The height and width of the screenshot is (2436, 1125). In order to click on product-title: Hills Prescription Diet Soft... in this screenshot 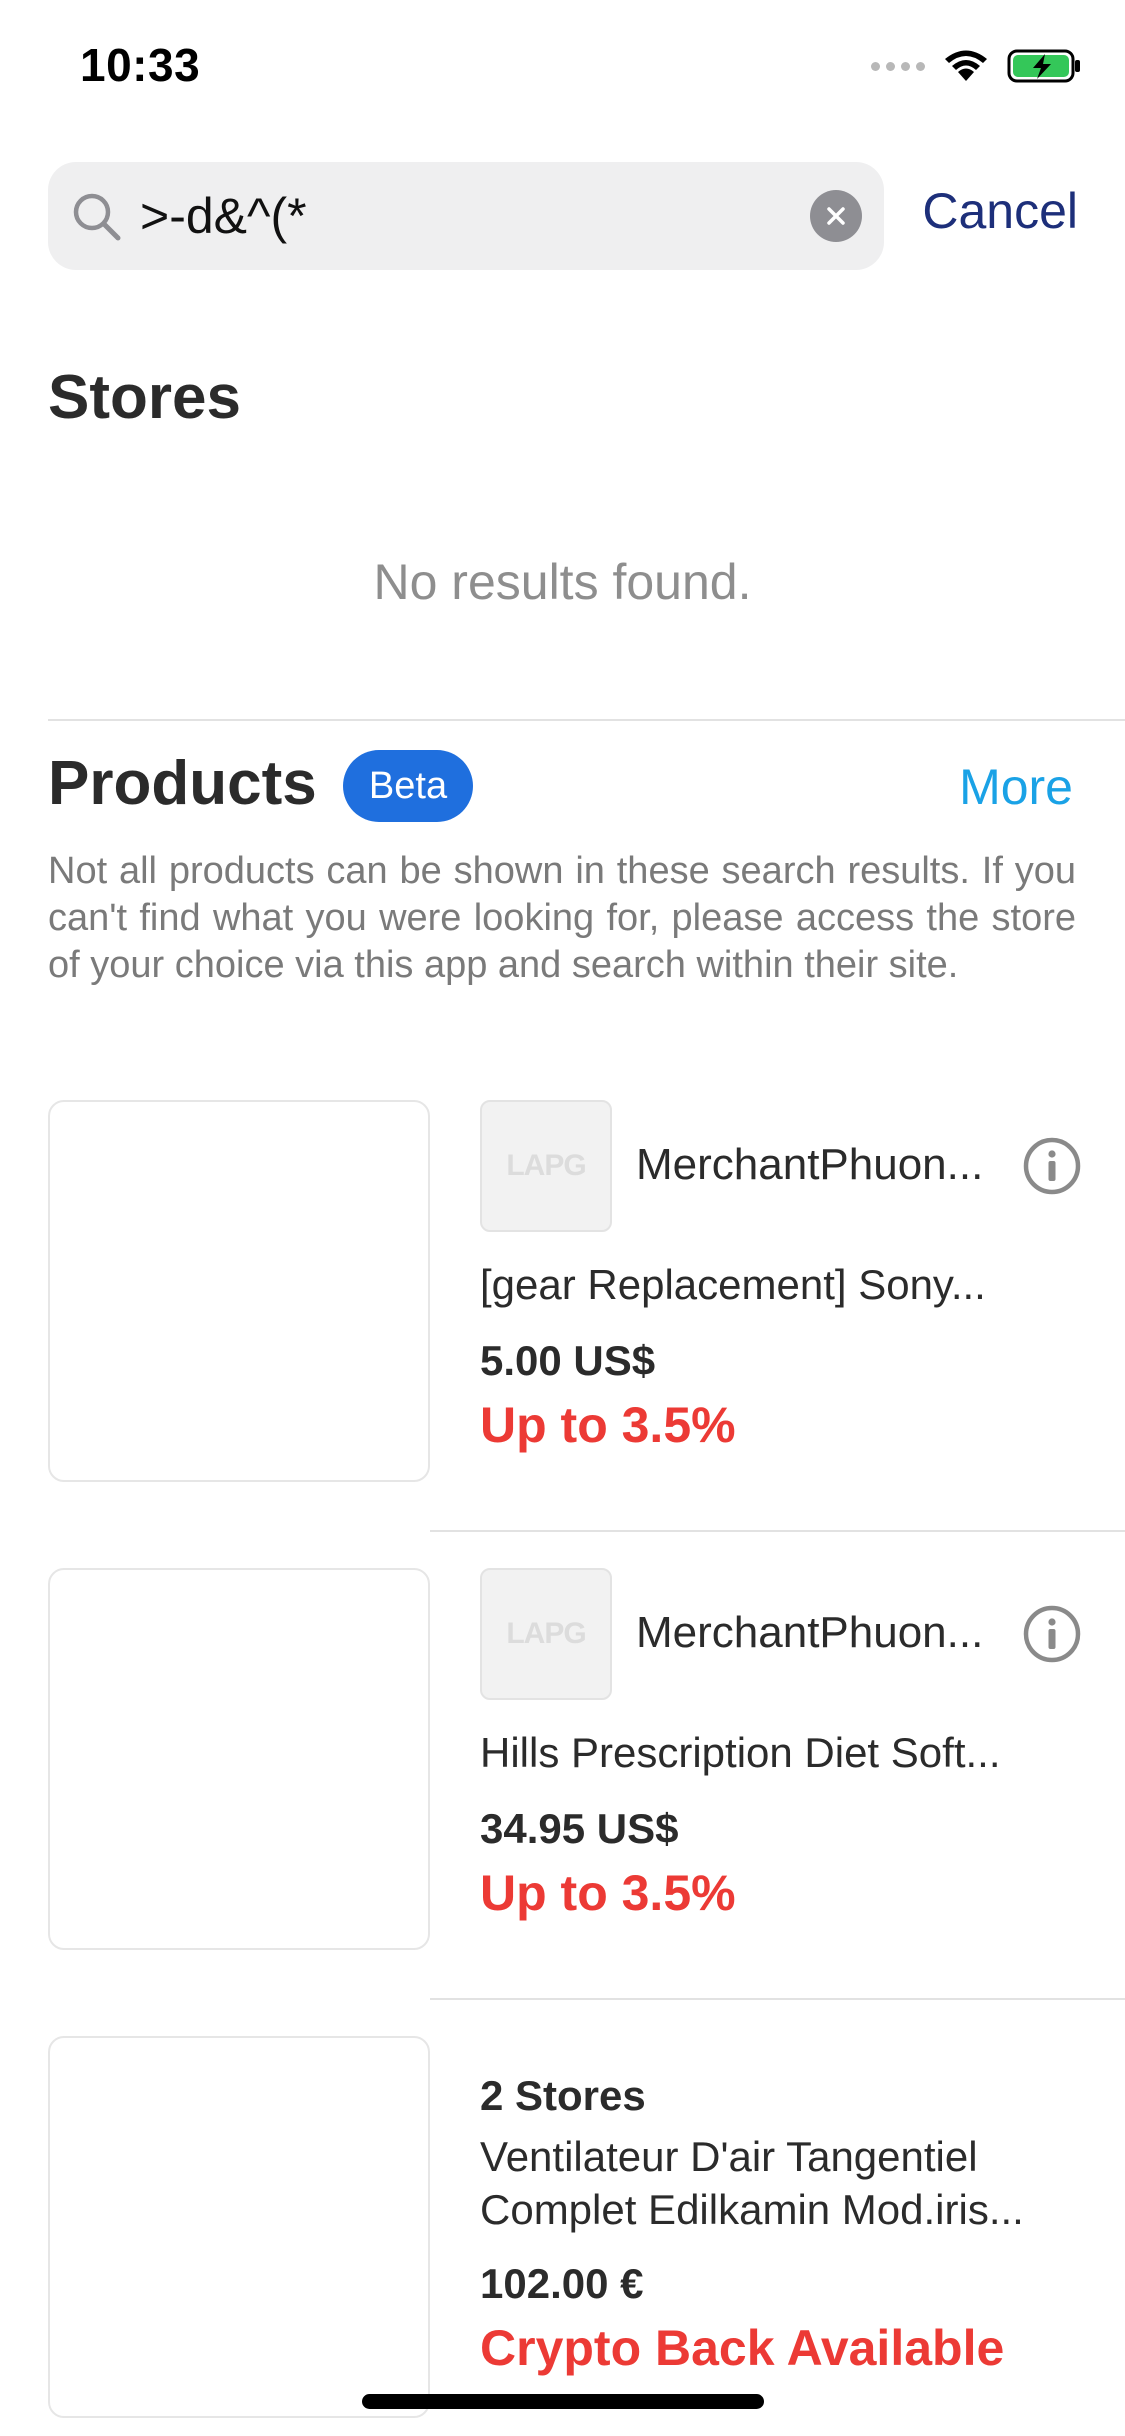, I will do `click(740, 1752)`.